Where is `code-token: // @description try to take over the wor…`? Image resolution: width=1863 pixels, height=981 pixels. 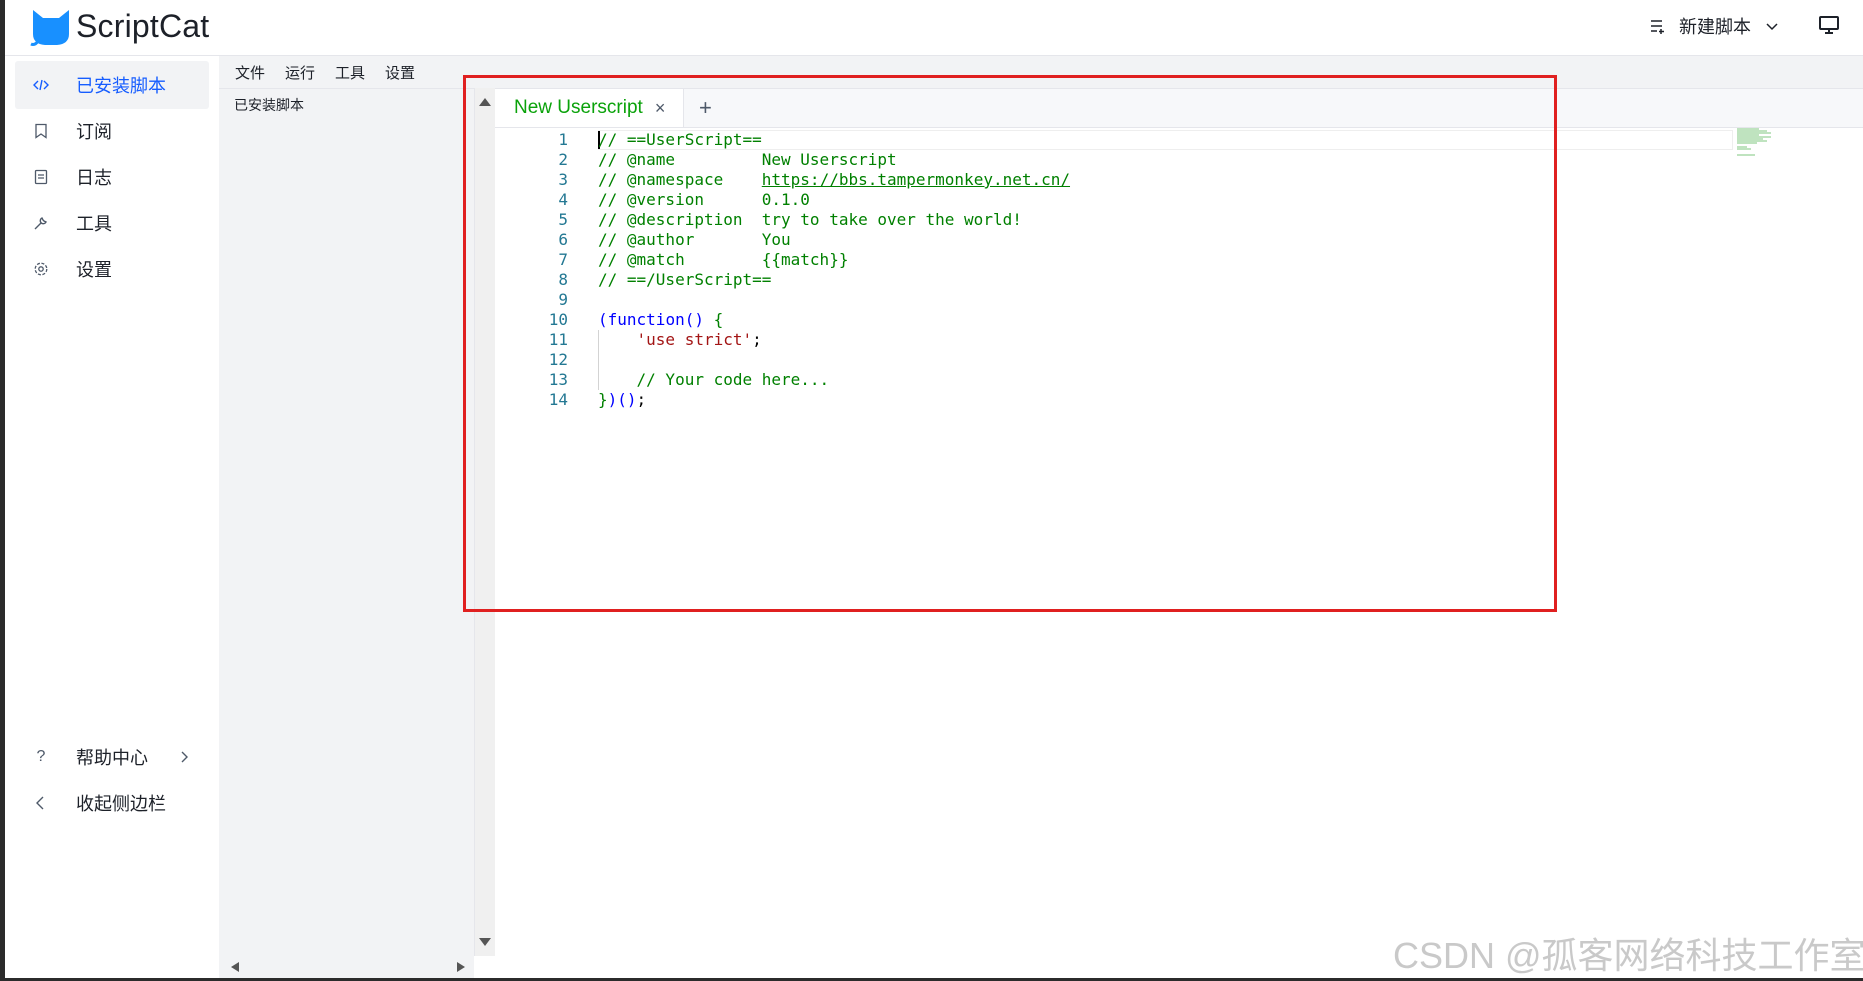 code-token: // @description try to take over the wor… is located at coordinates (810, 219).